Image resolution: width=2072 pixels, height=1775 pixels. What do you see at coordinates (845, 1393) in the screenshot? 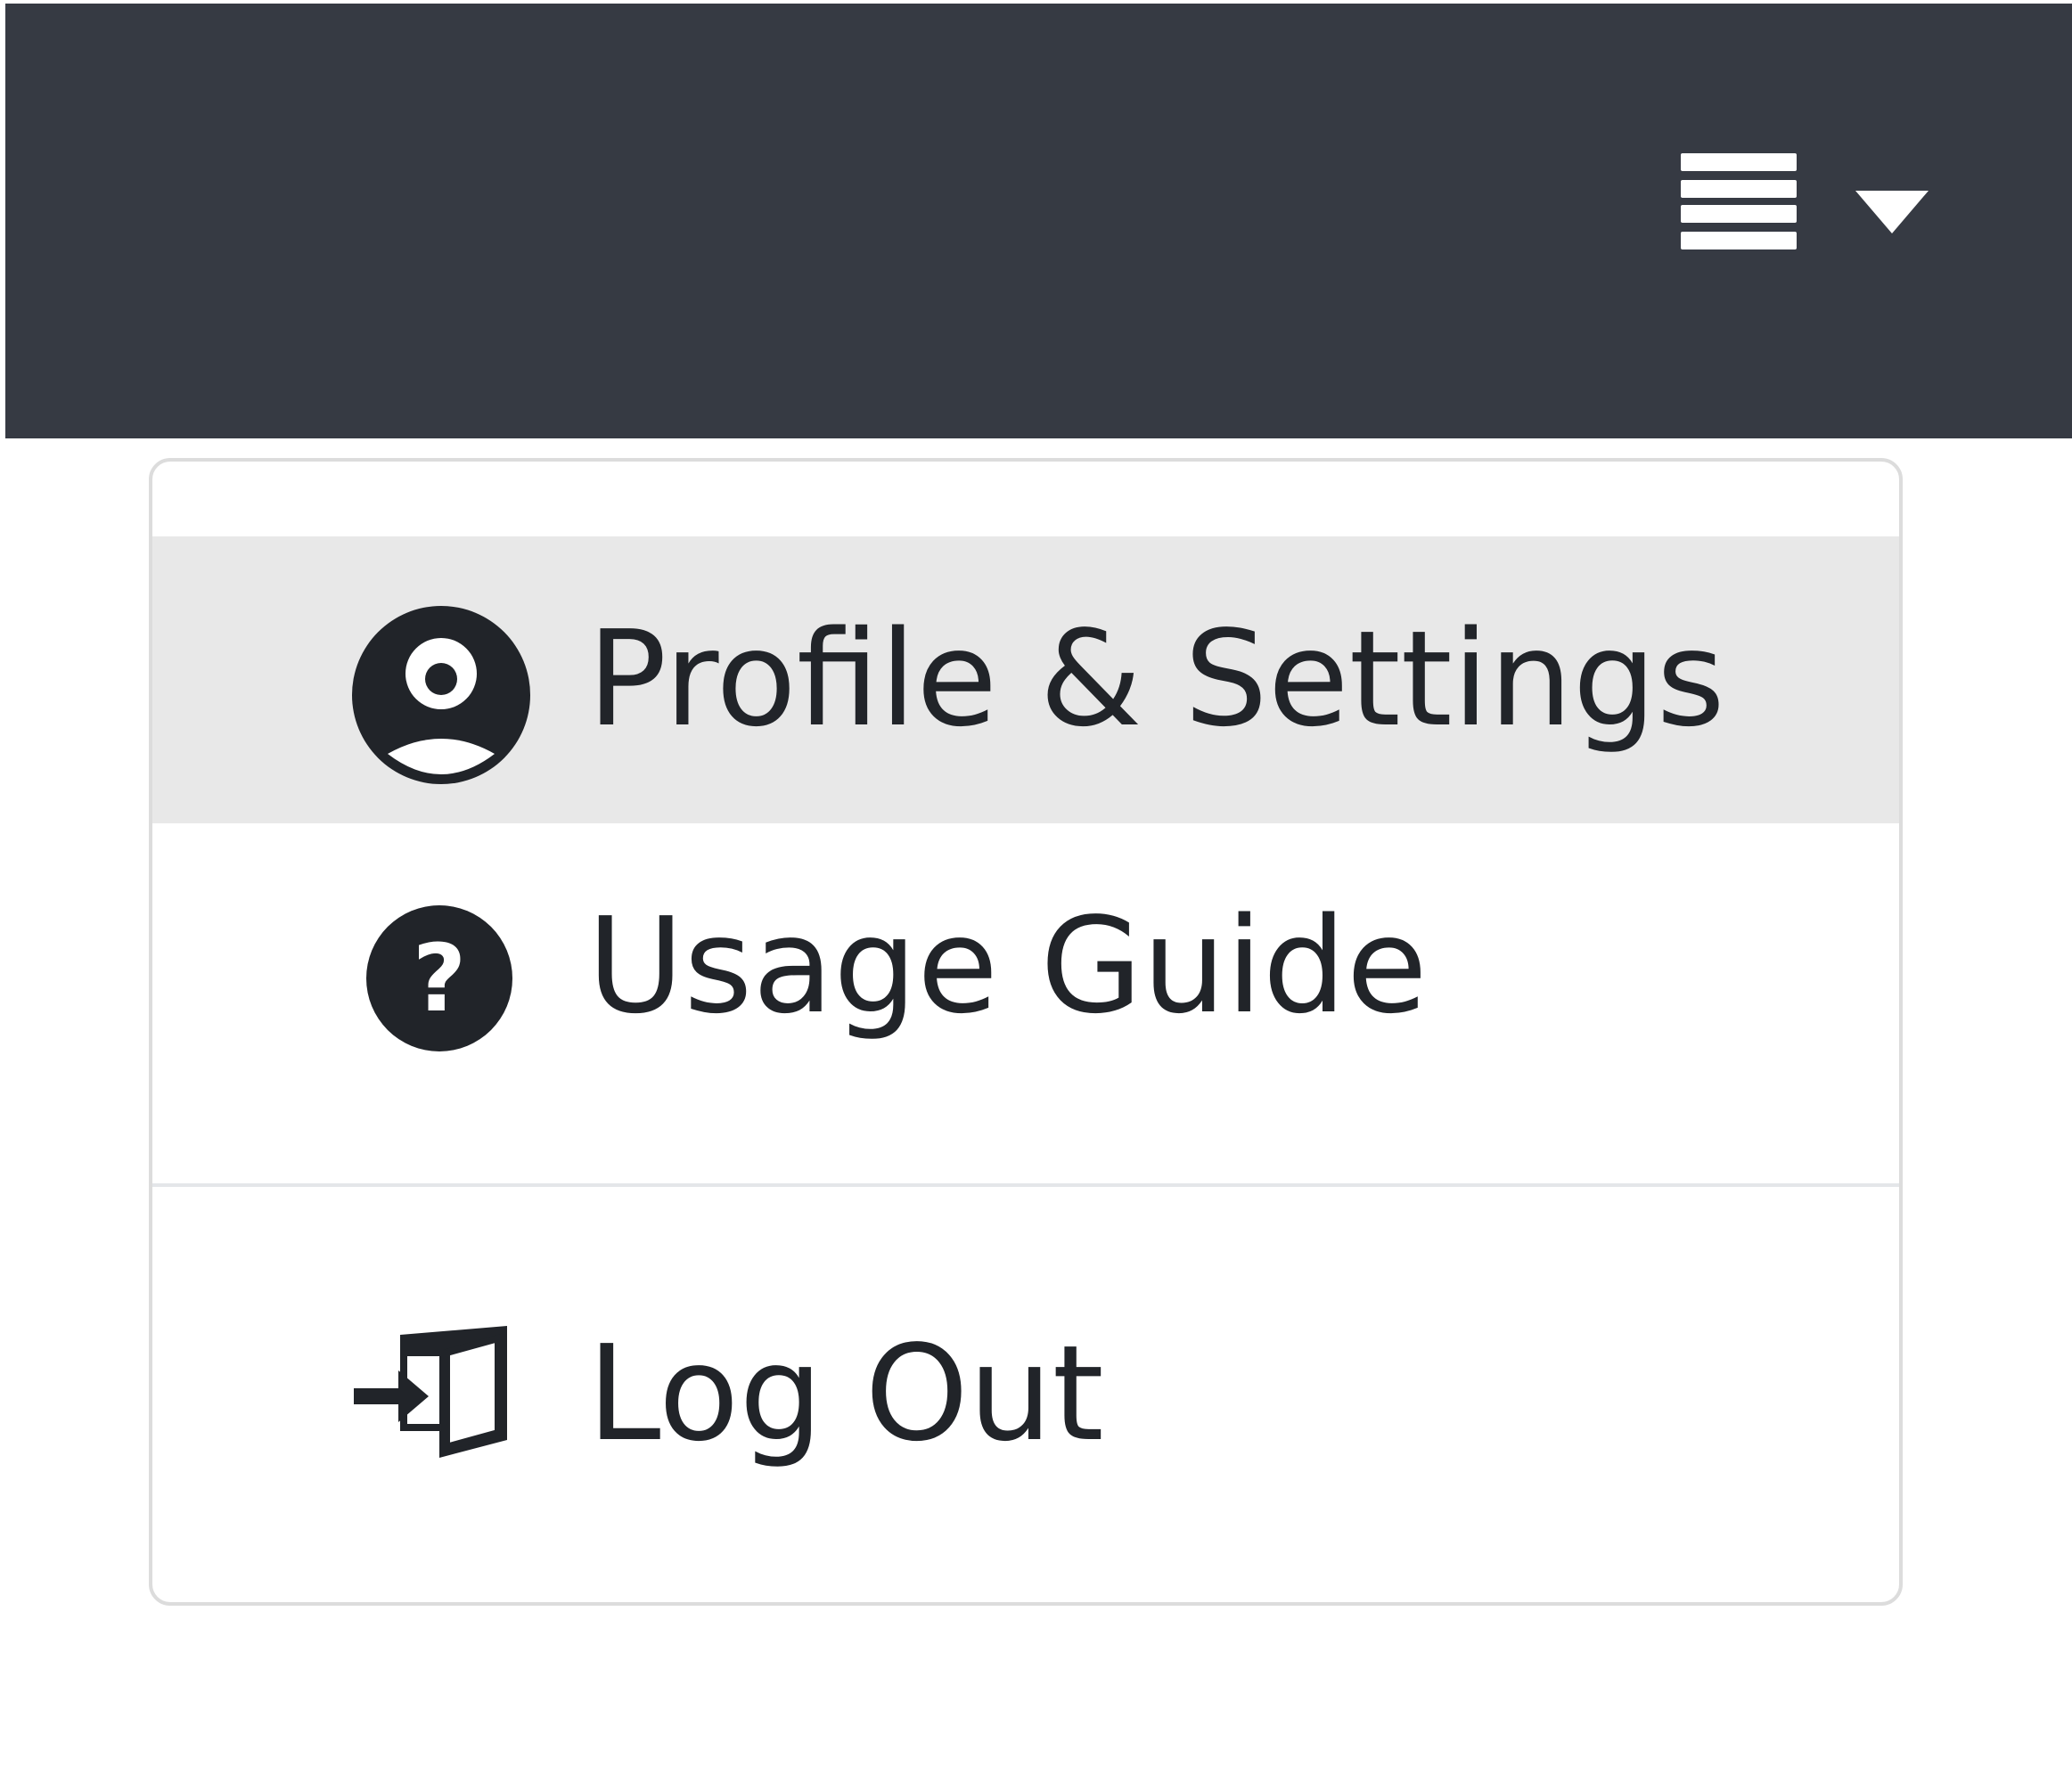
I see `menu-item-label: Log Out` at bounding box center [845, 1393].